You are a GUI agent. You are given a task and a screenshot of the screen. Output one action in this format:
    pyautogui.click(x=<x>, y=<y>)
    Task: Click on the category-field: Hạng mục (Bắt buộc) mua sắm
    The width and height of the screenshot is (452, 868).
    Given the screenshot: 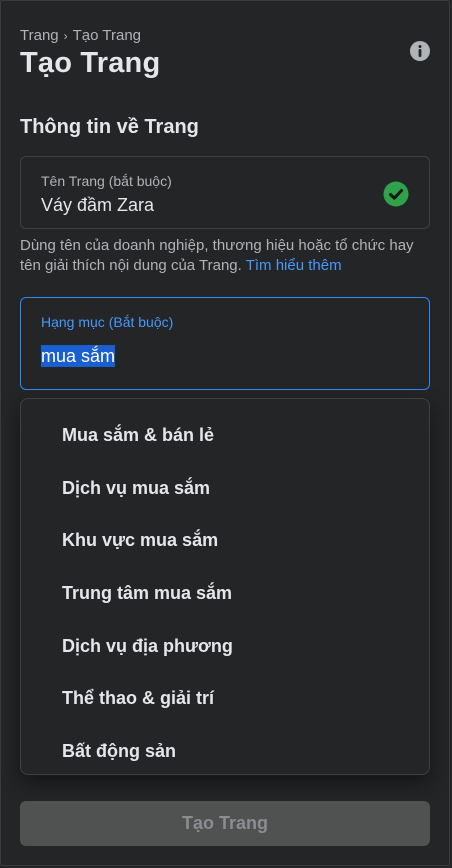 What is the action you would take?
    pyautogui.click(x=225, y=343)
    